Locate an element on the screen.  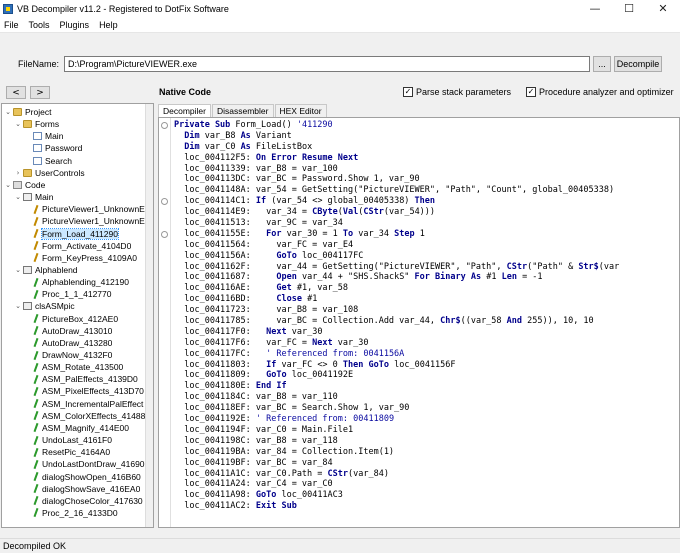
tree-item: ASM_Magnify_414E00 is located at coordinates (76, 428).